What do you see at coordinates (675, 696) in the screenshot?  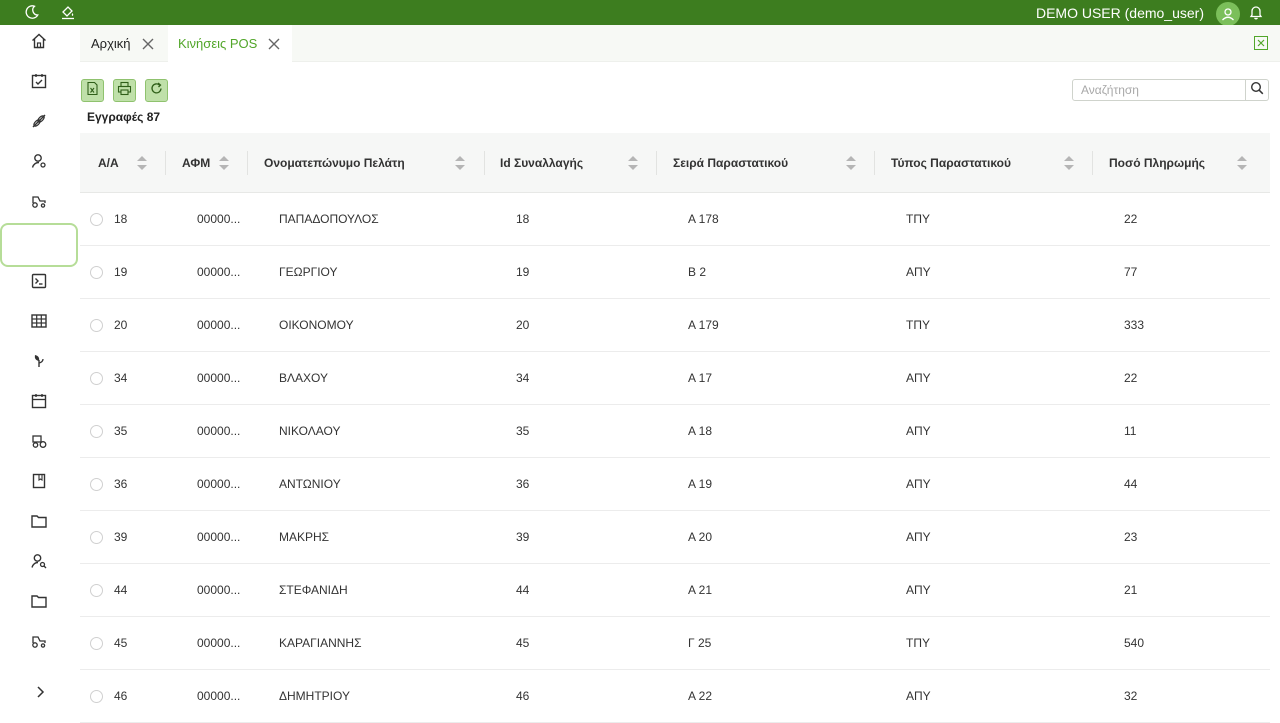 I see `table-row: 46 00000... ΔΗΜΗΤΡΙΟΥ 46 Α 22 ΑΠΥ 32` at bounding box center [675, 696].